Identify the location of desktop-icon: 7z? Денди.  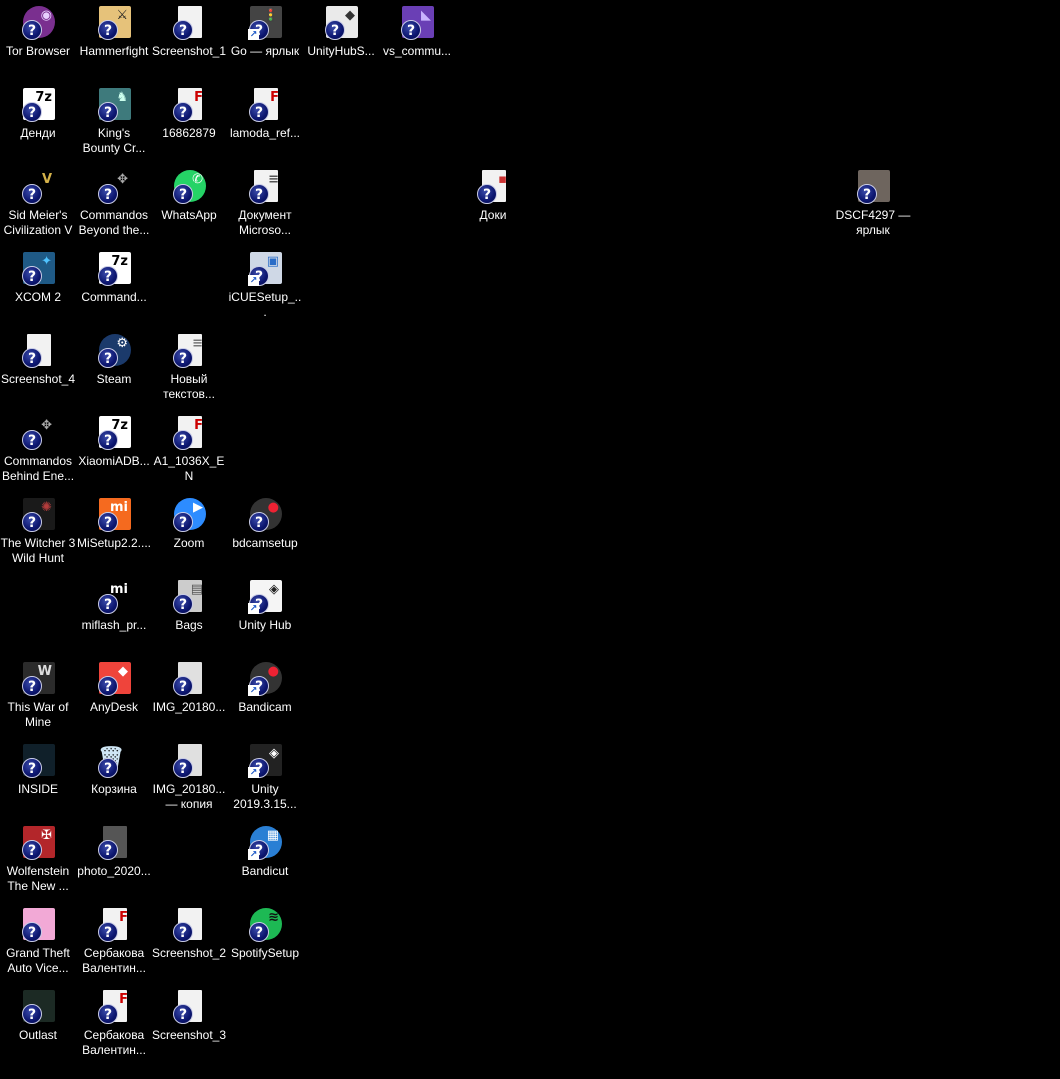
(38, 124).